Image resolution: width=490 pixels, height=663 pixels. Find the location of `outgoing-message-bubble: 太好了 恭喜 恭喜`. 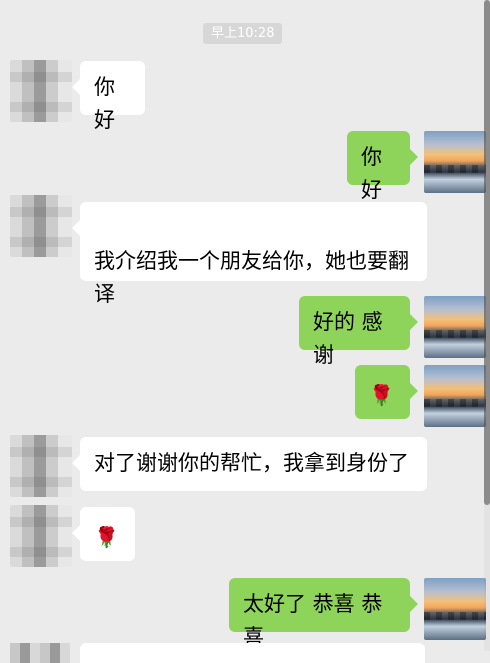

outgoing-message-bubble: 太好了 恭喜 恭喜 is located at coordinates (323, 613).